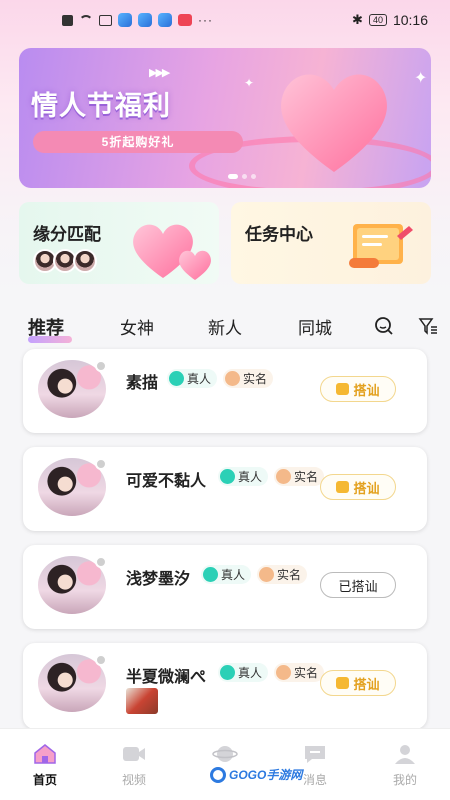 The height and width of the screenshot is (800, 450). Describe the element at coordinates (45, 754) in the screenshot. I see `home-icon` at that location.